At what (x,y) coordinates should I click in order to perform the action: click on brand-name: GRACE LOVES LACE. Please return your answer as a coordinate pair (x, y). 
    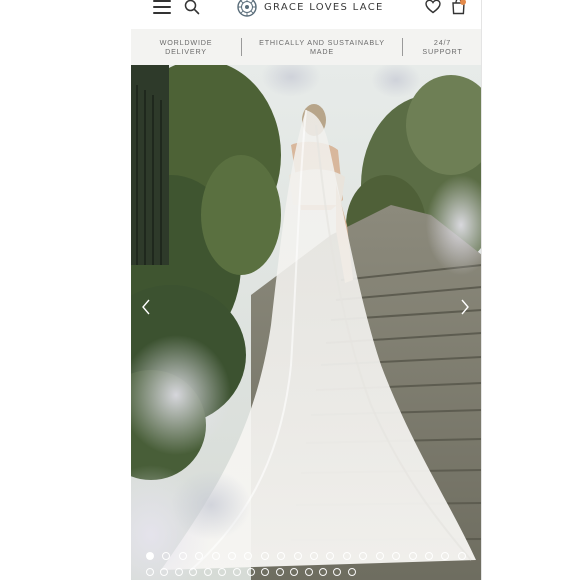
    Looking at the image, I should click on (324, 7).